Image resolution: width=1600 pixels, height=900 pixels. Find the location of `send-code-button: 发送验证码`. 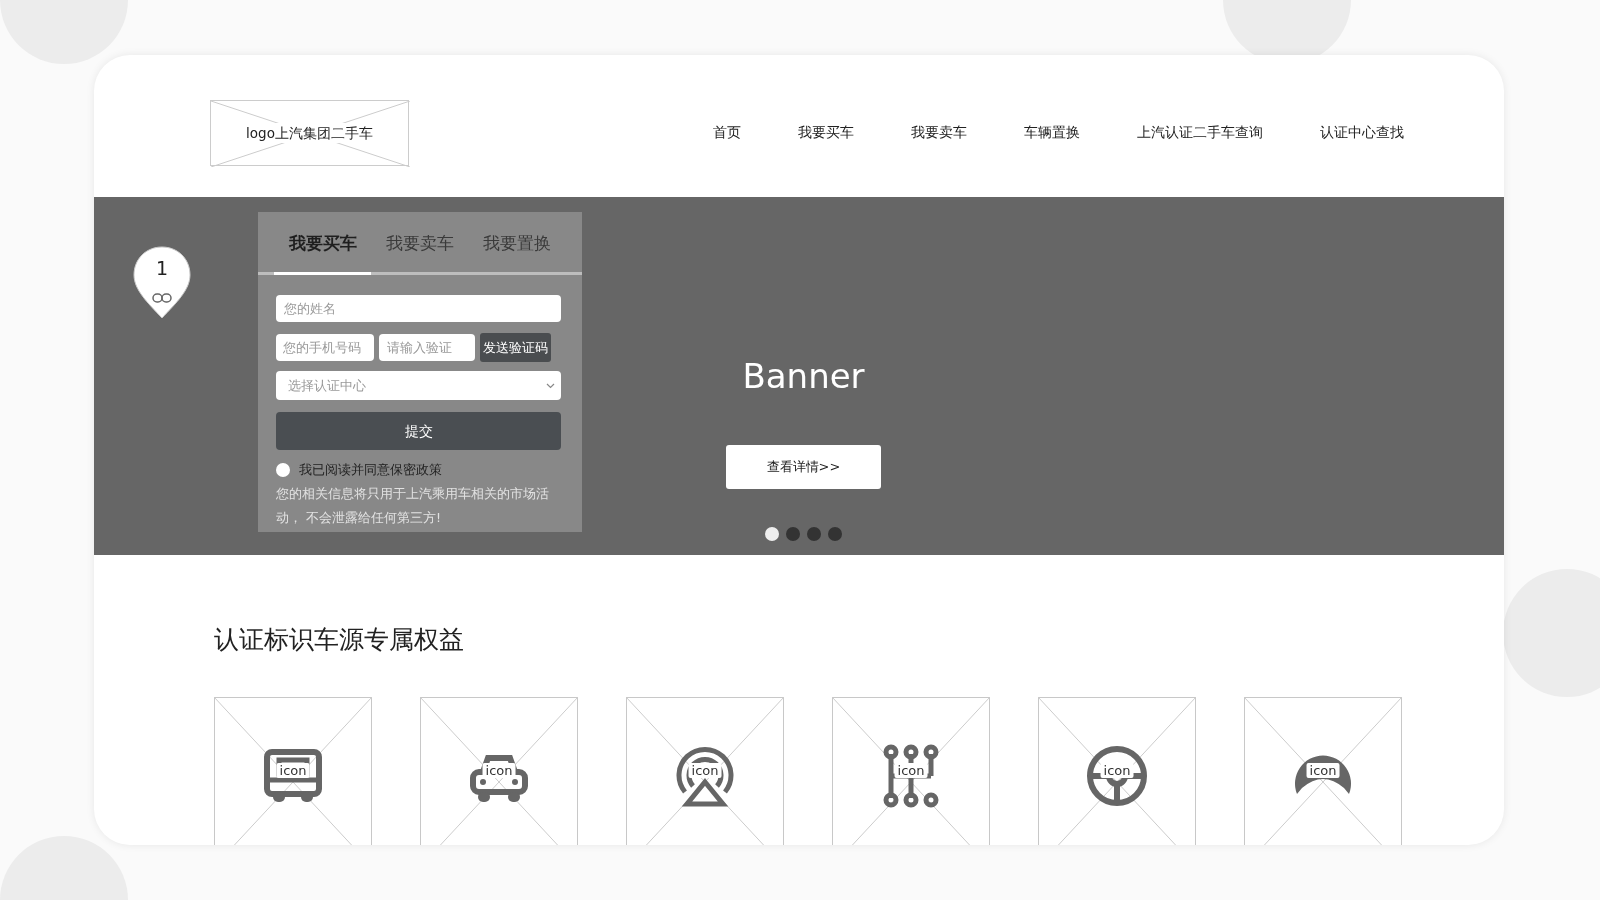

send-code-button: 发送验证码 is located at coordinates (515, 347).